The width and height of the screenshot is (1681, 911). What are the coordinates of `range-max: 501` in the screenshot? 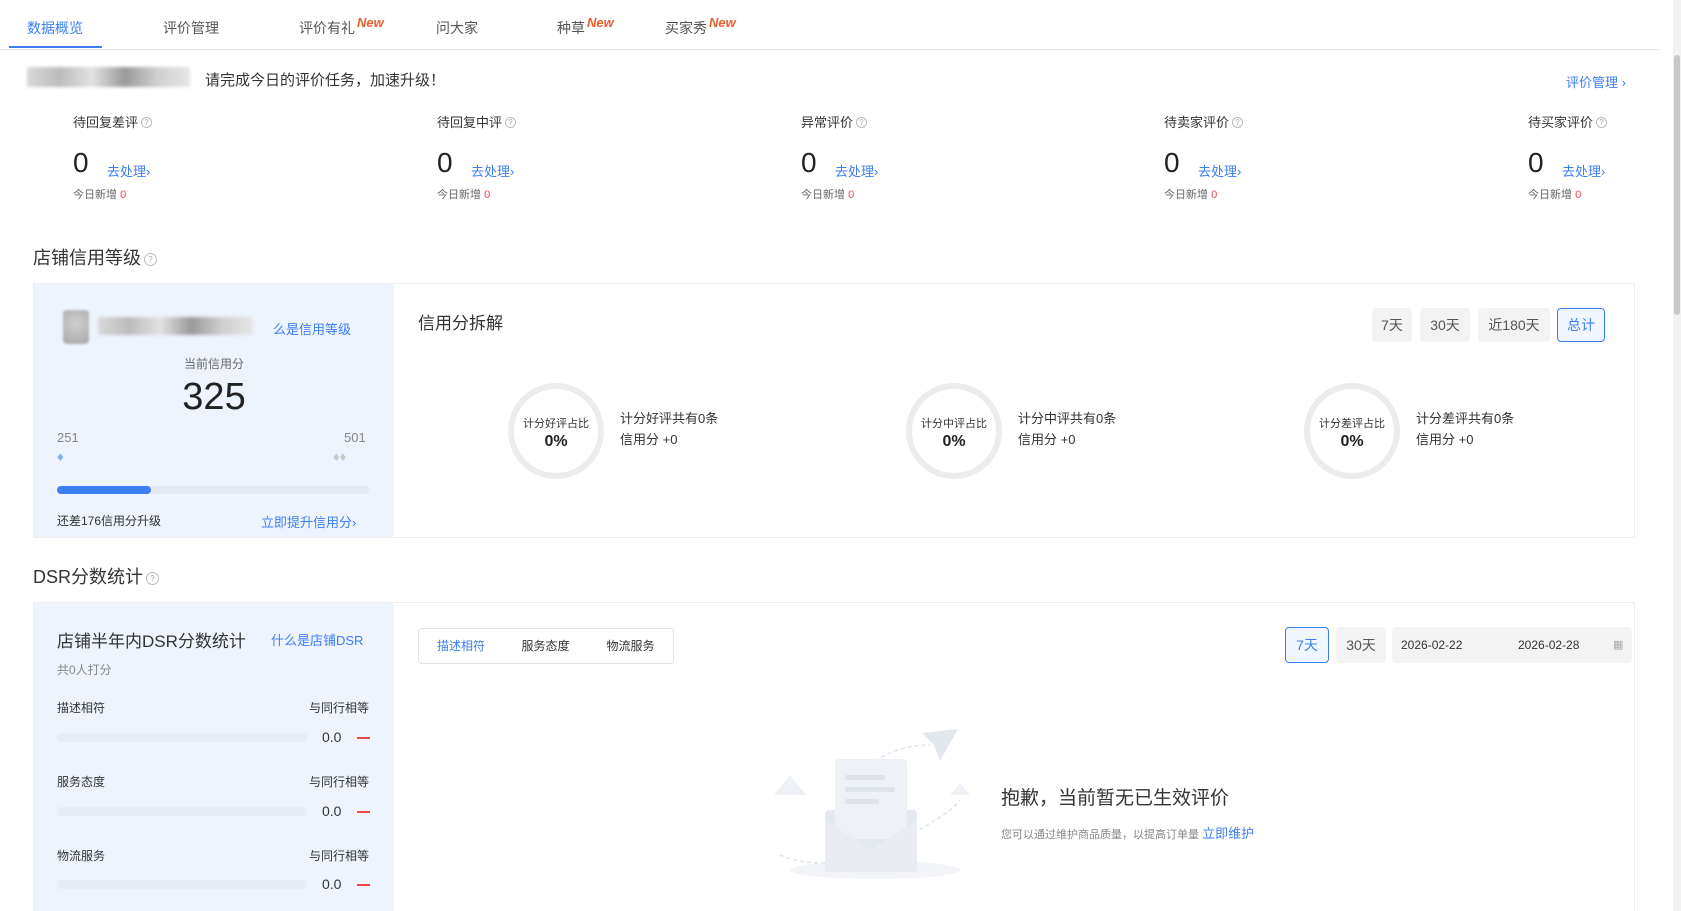 It's located at (355, 437).